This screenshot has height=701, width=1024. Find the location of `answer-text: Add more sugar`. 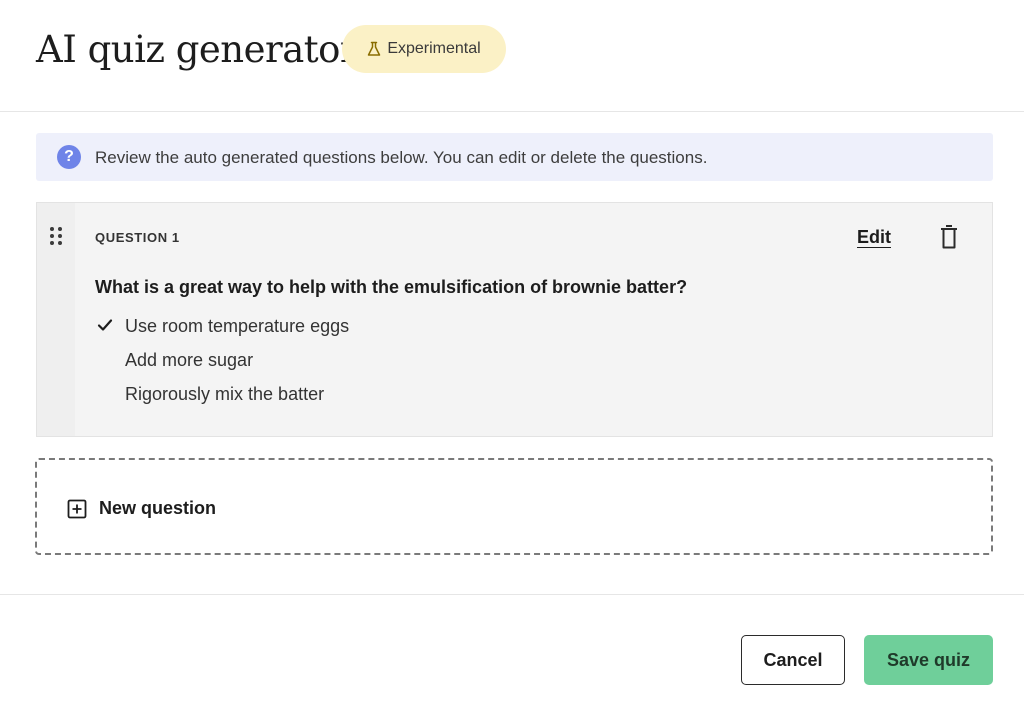

answer-text: Add more sugar is located at coordinates (189, 360).